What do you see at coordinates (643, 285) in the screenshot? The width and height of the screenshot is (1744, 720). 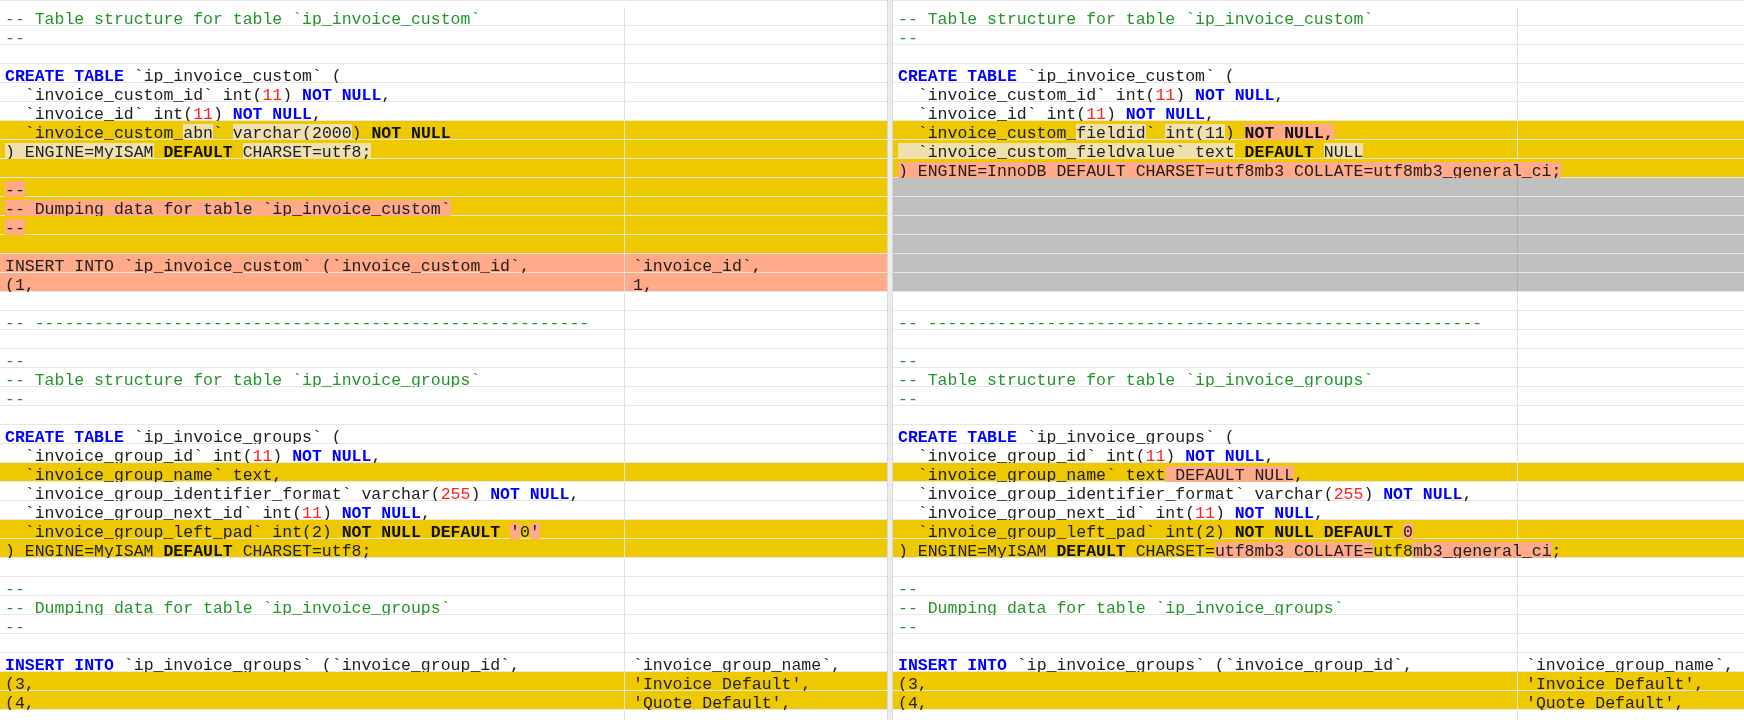 I see `code-line: 1,` at bounding box center [643, 285].